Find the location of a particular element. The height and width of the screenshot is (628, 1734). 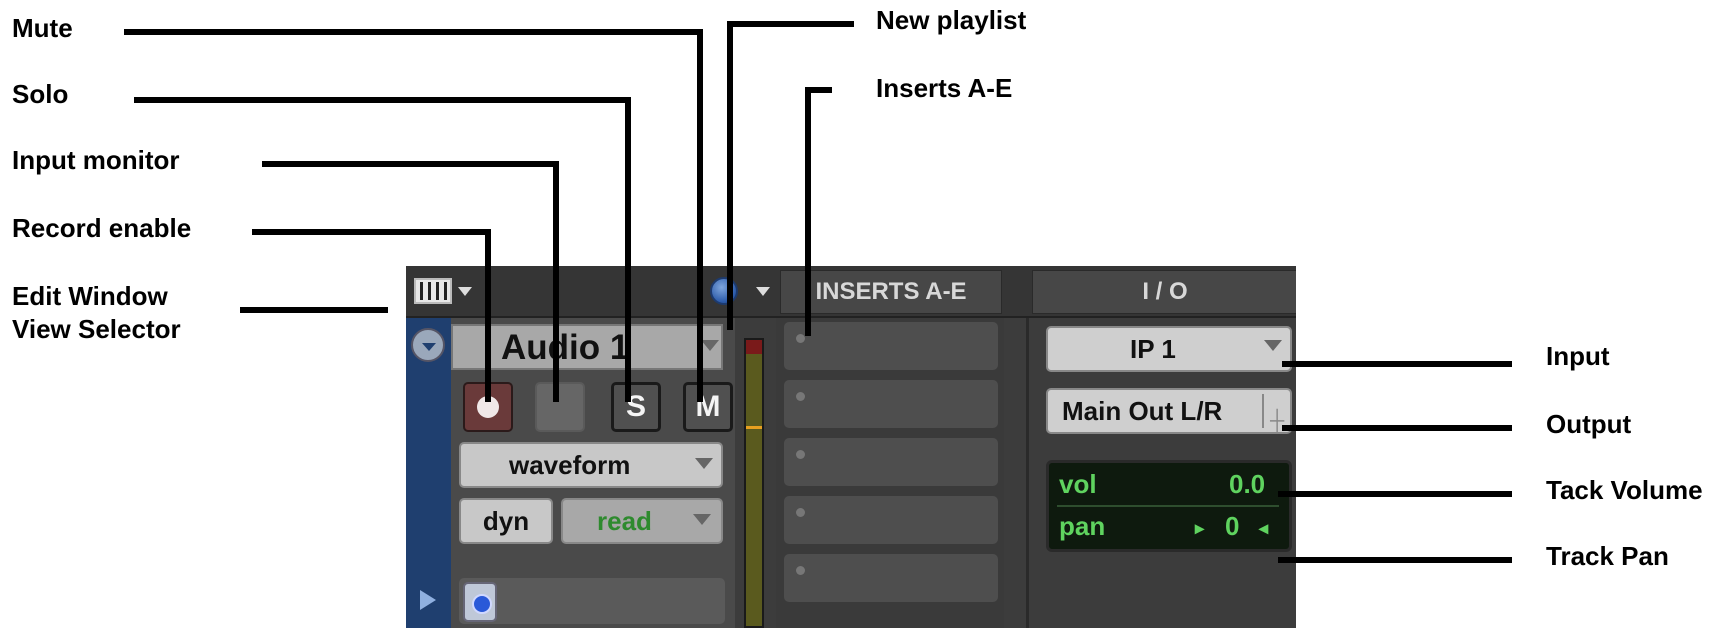

leader-input-monitor is located at coordinates (410, 281).